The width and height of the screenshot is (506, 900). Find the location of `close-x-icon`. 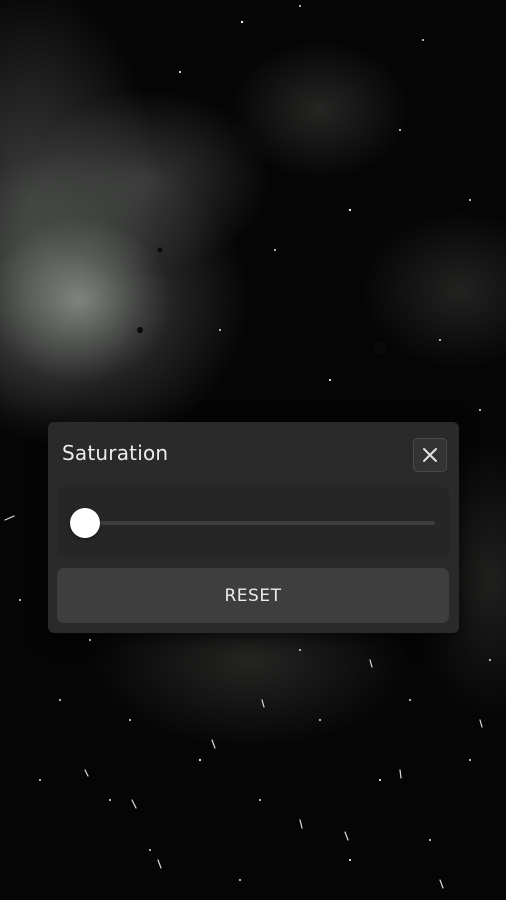

close-x-icon is located at coordinates (430, 455).